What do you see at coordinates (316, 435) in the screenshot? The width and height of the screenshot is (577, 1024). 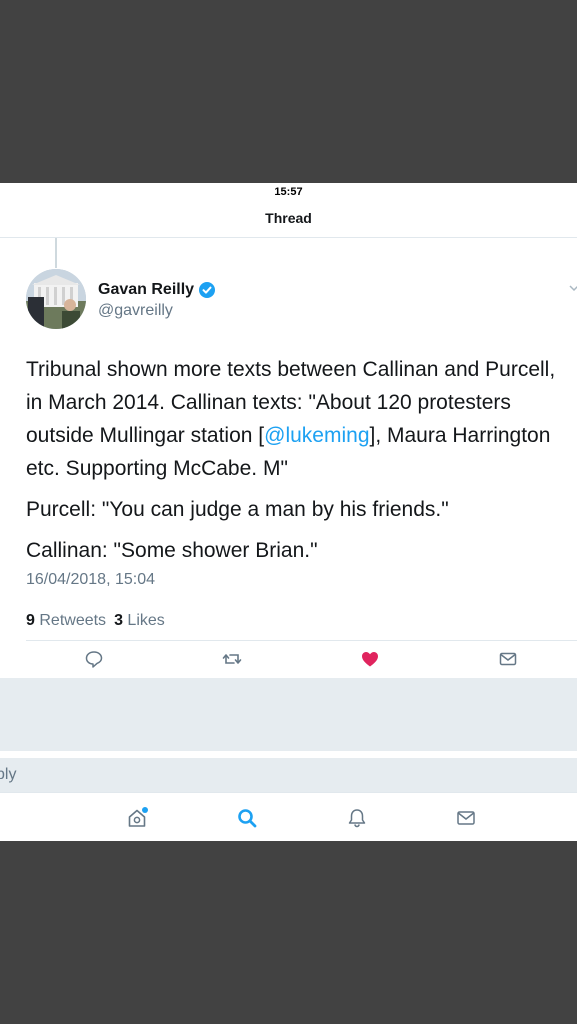 I see `mention-link: @lukeming` at bounding box center [316, 435].